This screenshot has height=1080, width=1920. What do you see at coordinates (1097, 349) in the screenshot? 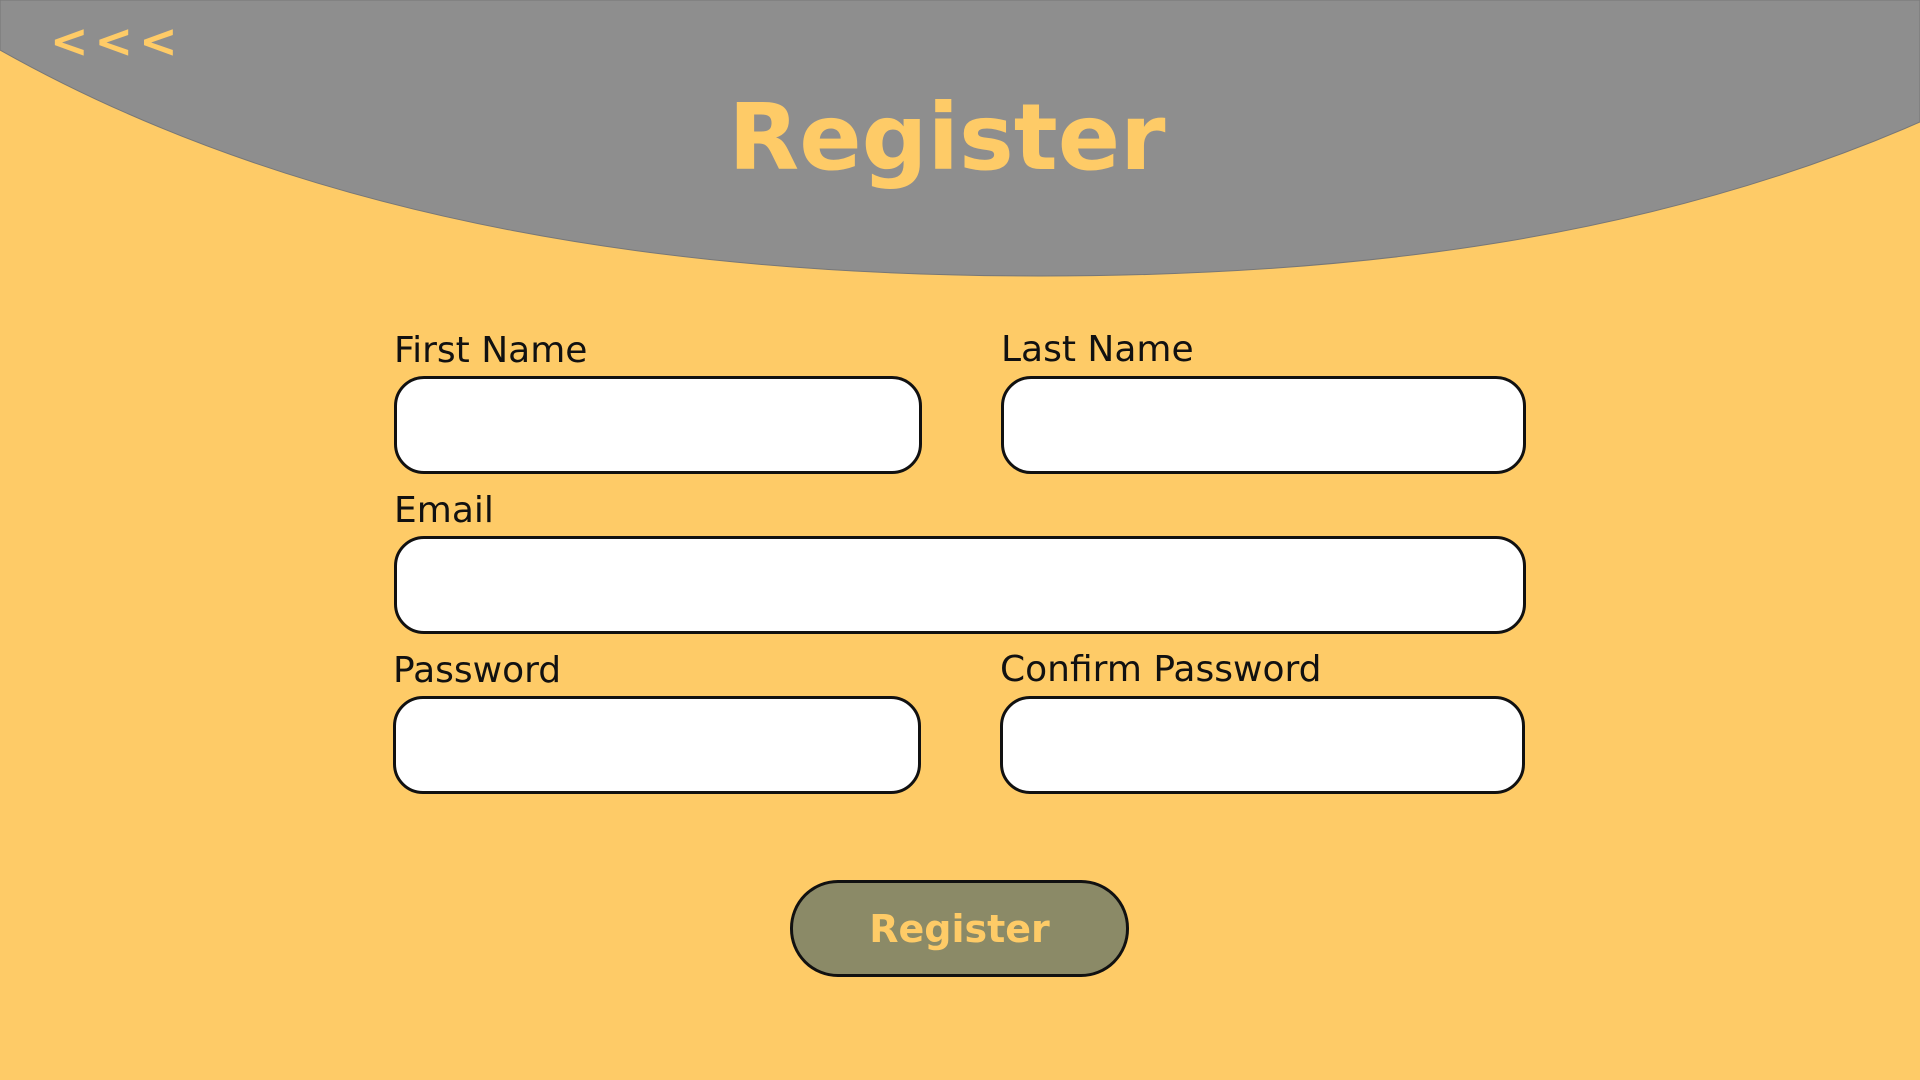
I see `last-name-label: Last Name` at bounding box center [1097, 349].